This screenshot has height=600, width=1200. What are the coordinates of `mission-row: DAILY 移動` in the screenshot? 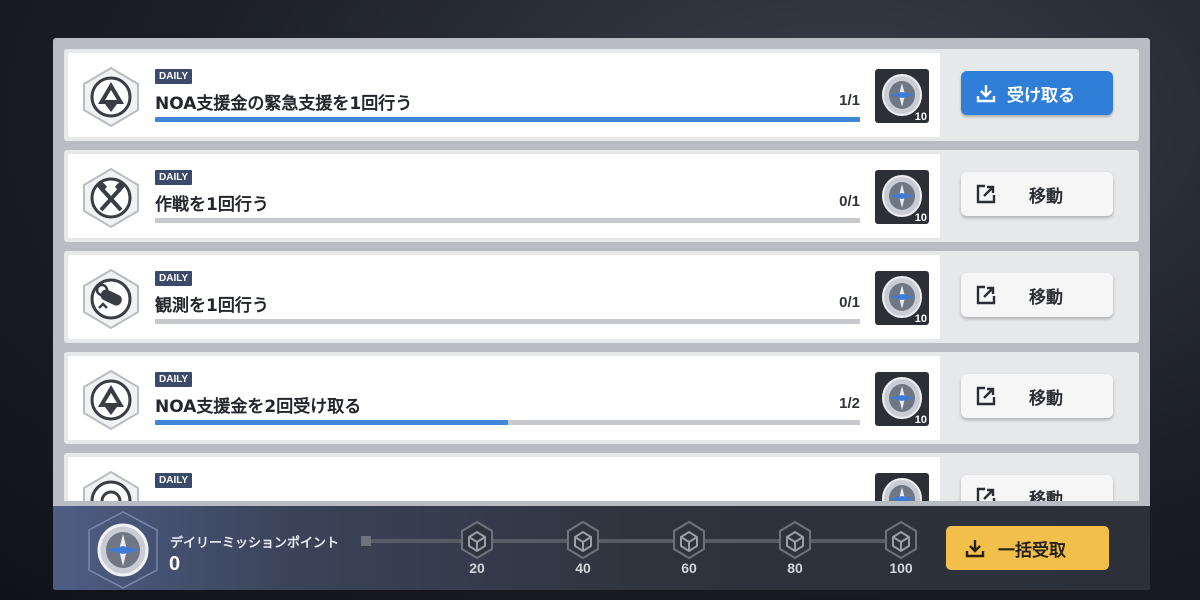 It's located at (601, 477).